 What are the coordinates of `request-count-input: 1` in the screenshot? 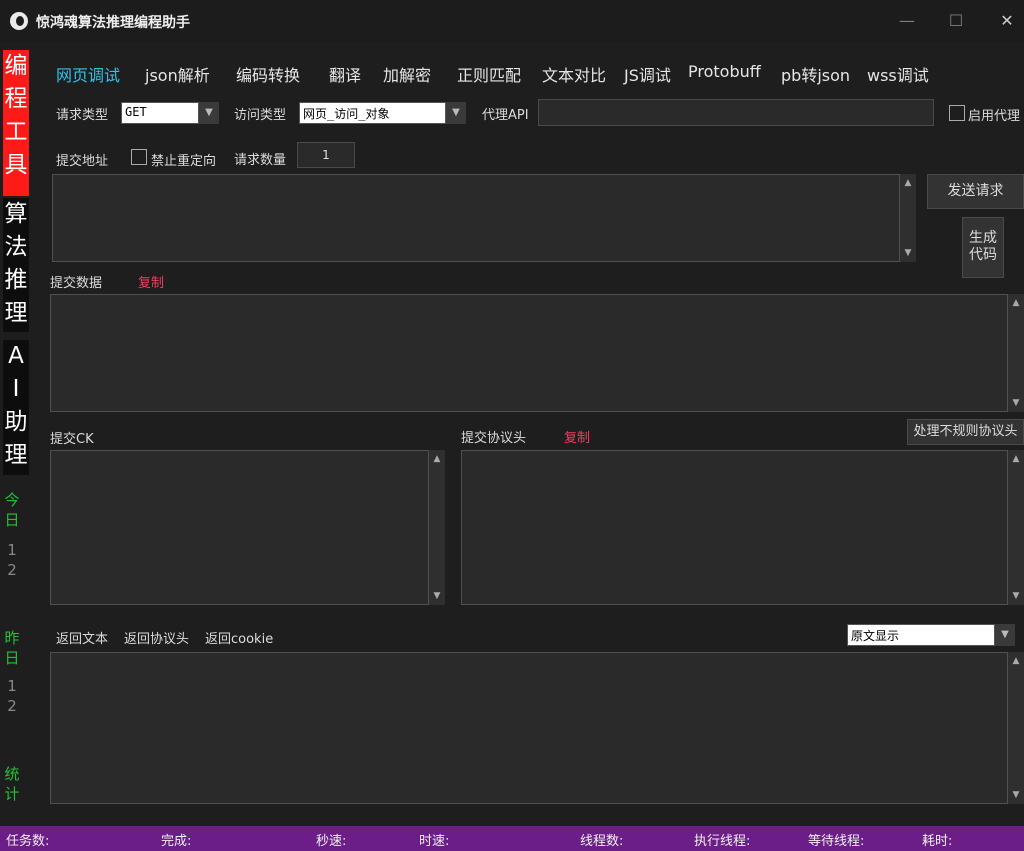 It's located at (326, 155).